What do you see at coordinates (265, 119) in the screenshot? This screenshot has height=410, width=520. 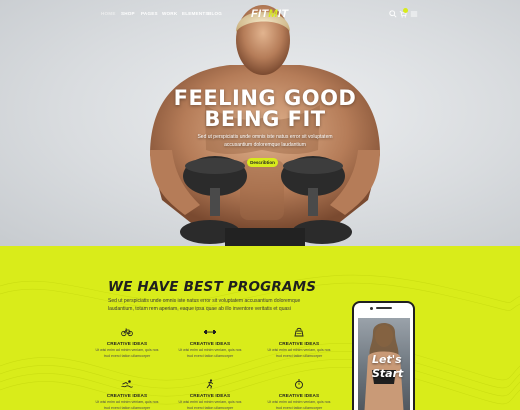 I see `hero-title-line2: BEING FIT` at bounding box center [265, 119].